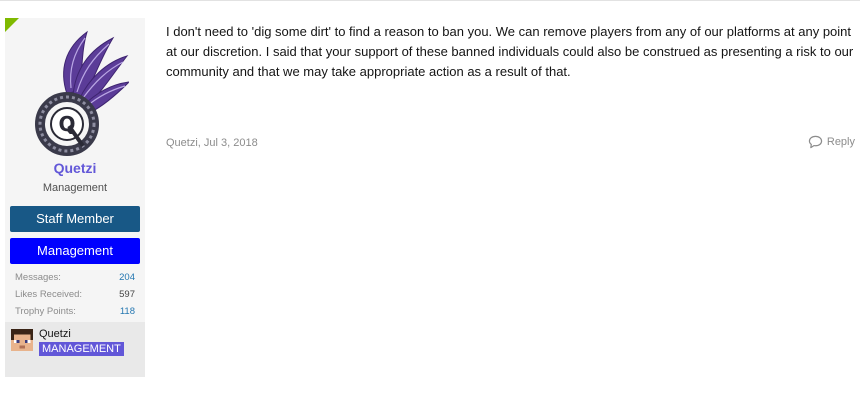 This screenshot has height=406, width=860. I want to click on reply-button: Reply, so click(831, 142).